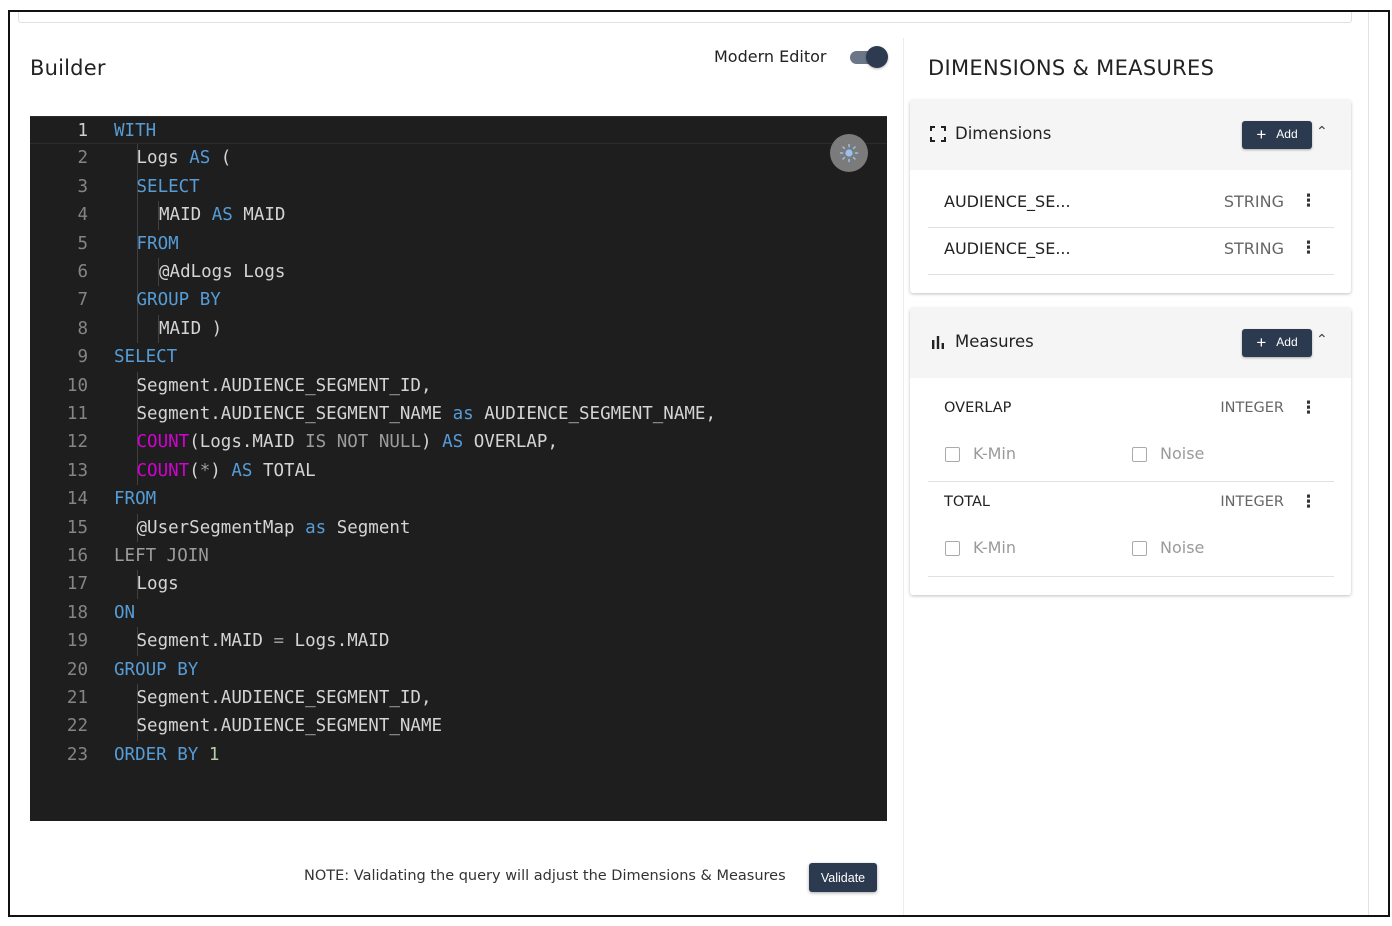 This screenshot has width=1392, height=926. I want to click on line-number: 6, so click(82, 272).